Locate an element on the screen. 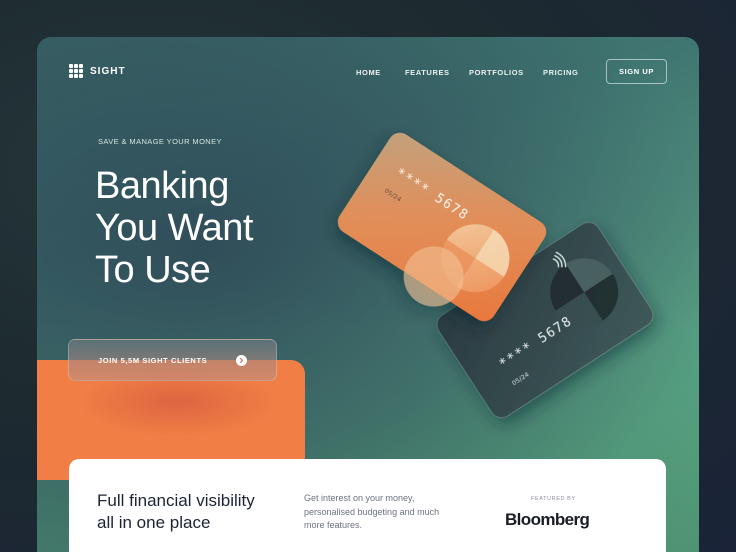 The image size is (736, 552). chevron-right-icon is located at coordinates (241, 360).